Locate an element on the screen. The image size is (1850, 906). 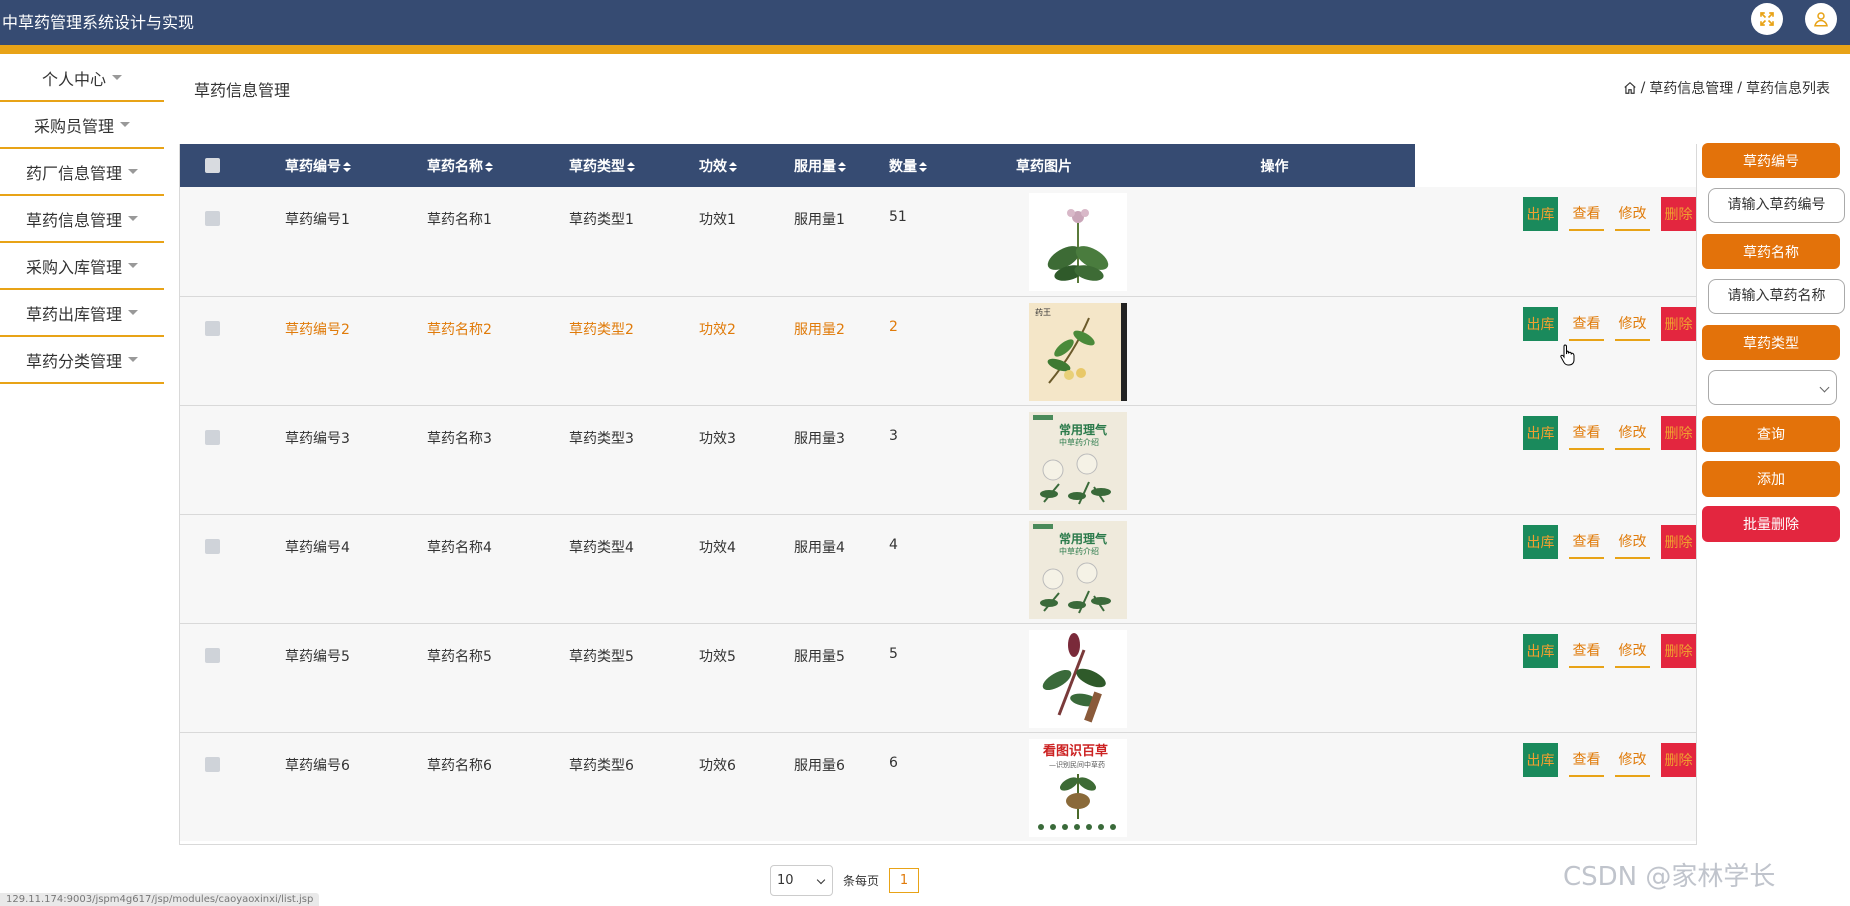
page-number-current: 1 is located at coordinates (904, 880).